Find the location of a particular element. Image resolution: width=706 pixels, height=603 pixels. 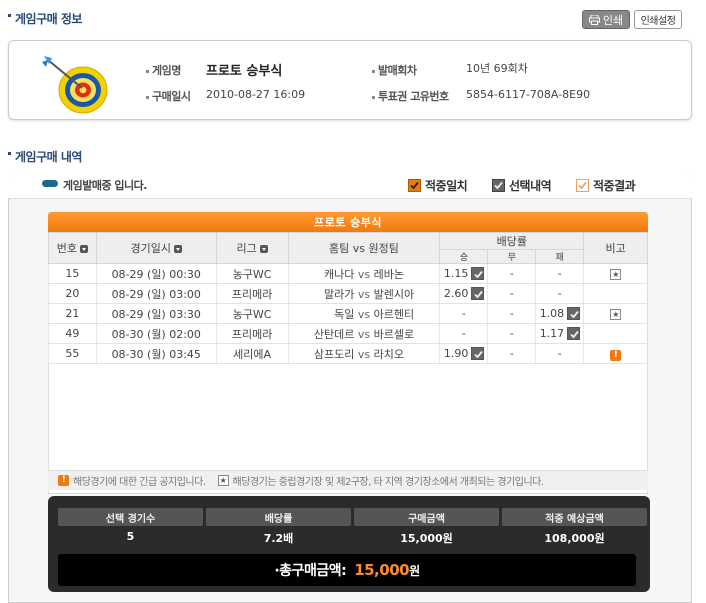

row-league: 세리에A is located at coordinates (252, 353).